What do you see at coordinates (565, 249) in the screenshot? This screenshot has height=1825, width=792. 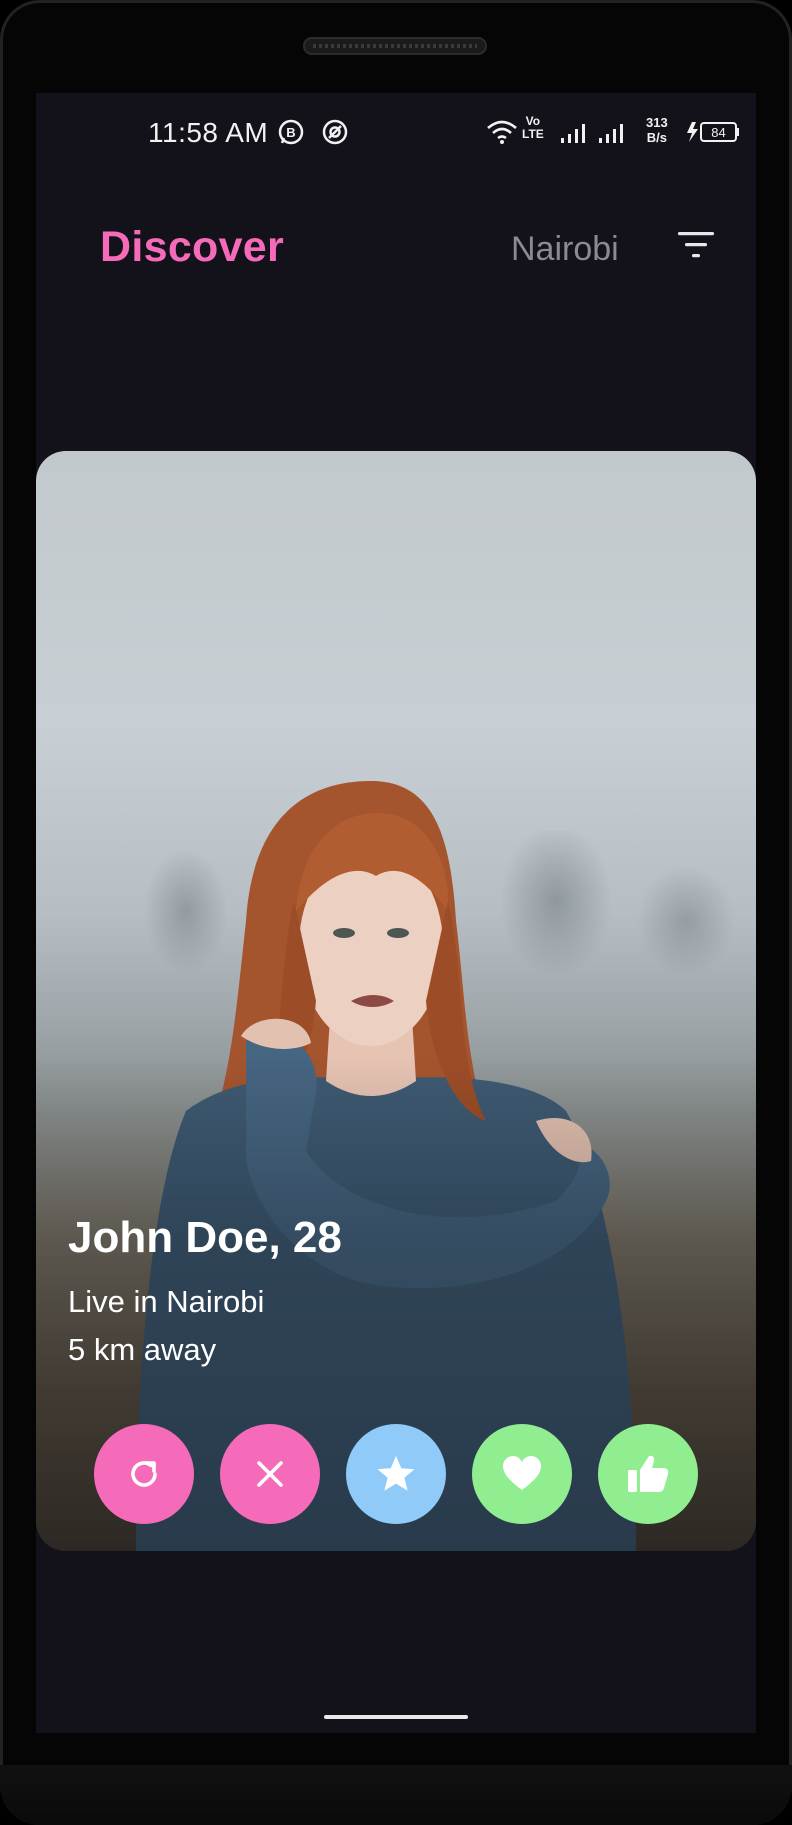 I see `location-selector: Nairobi` at bounding box center [565, 249].